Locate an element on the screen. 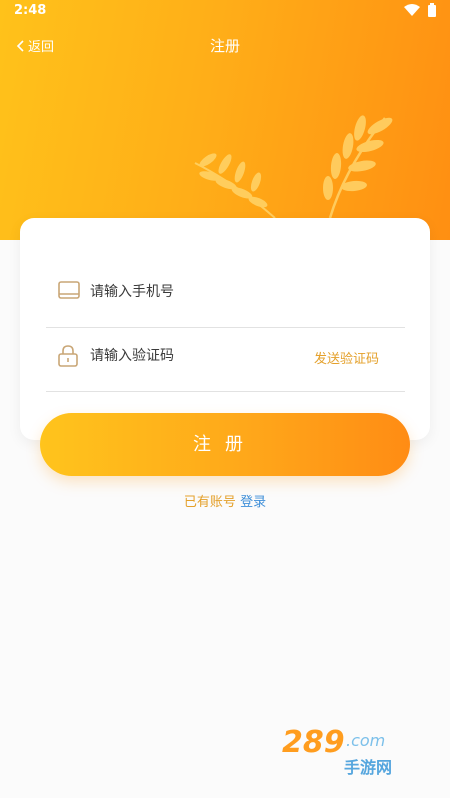 The height and width of the screenshot is (798, 450). wifi-icon is located at coordinates (412, 9).